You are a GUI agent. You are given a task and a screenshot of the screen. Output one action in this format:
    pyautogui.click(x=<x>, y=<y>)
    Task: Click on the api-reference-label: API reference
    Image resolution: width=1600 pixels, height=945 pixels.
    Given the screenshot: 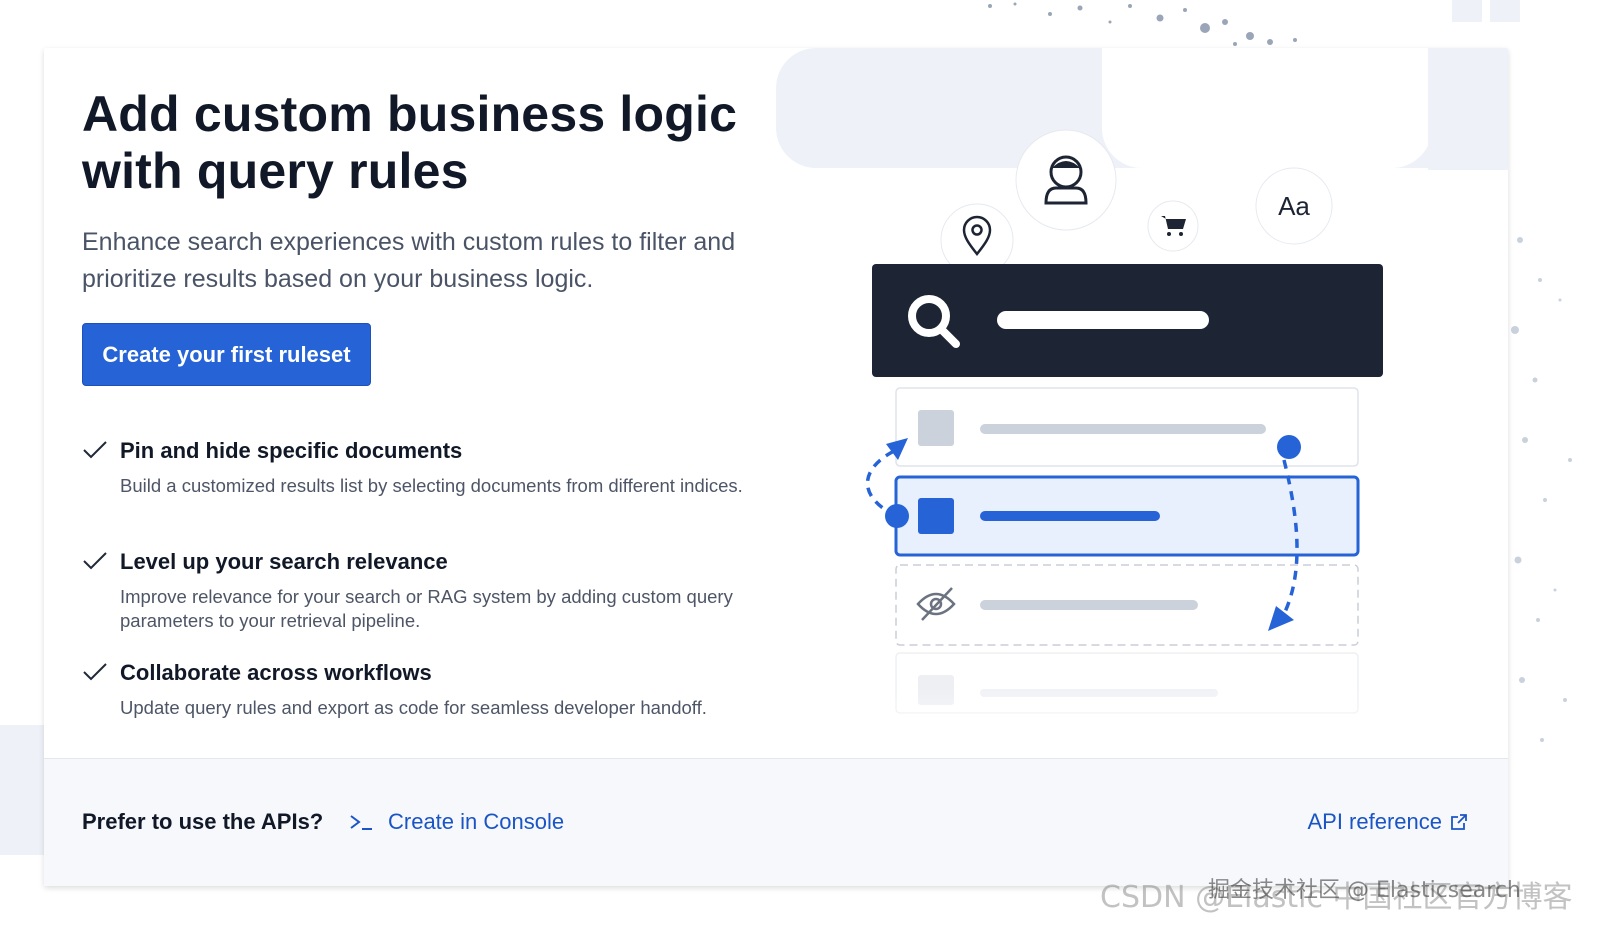 What is the action you would take?
    pyautogui.click(x=1374, y=821)
    